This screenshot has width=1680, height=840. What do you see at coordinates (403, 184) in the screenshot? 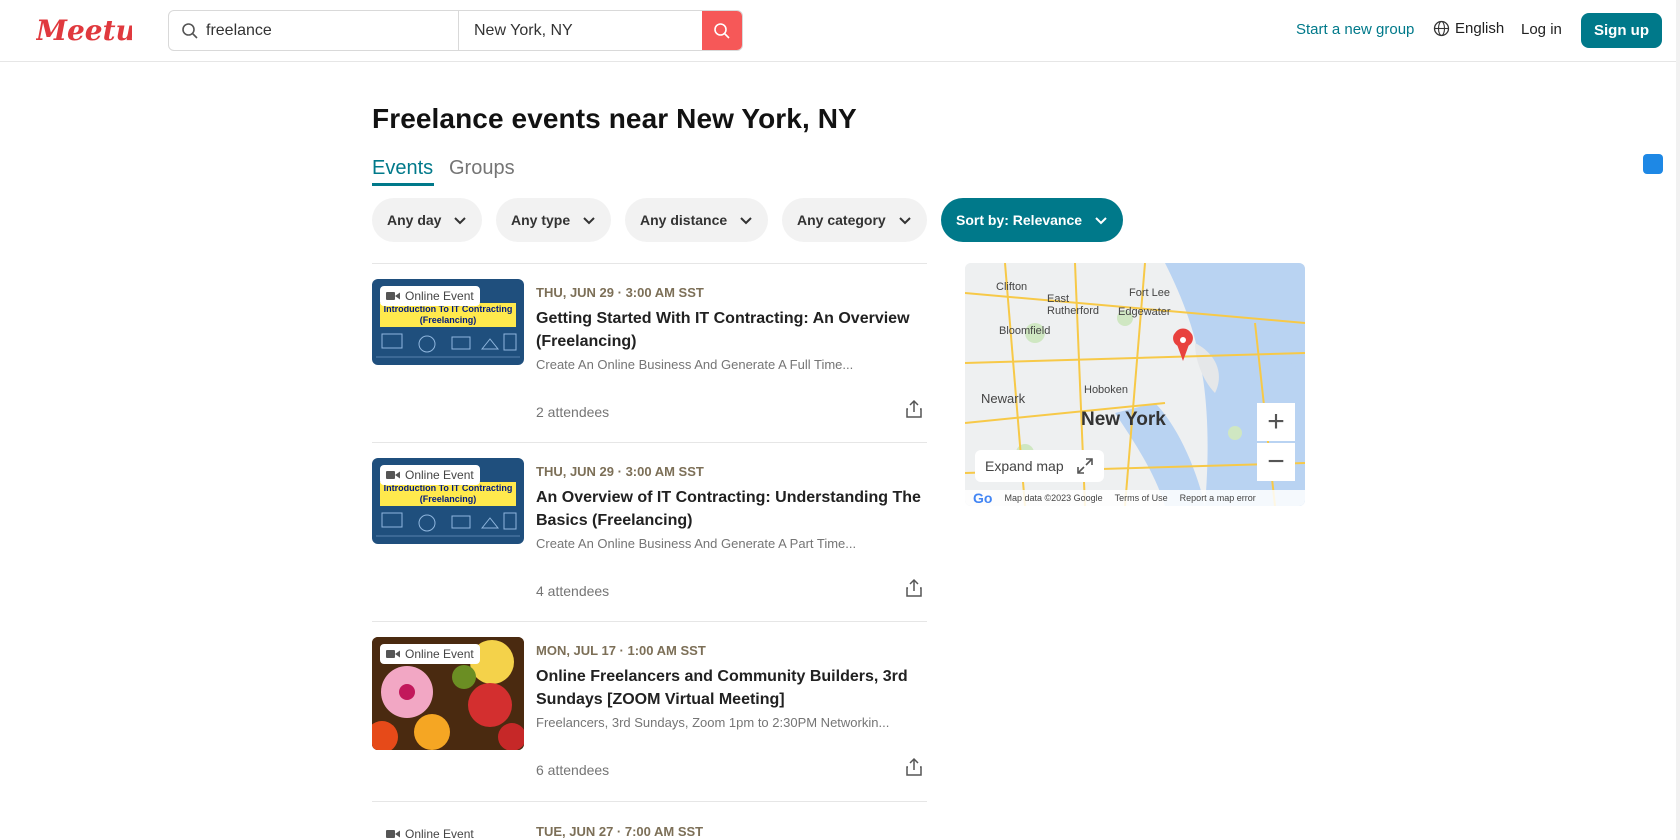
I see `active-tab-indicator` at bounding box center [403, 184].